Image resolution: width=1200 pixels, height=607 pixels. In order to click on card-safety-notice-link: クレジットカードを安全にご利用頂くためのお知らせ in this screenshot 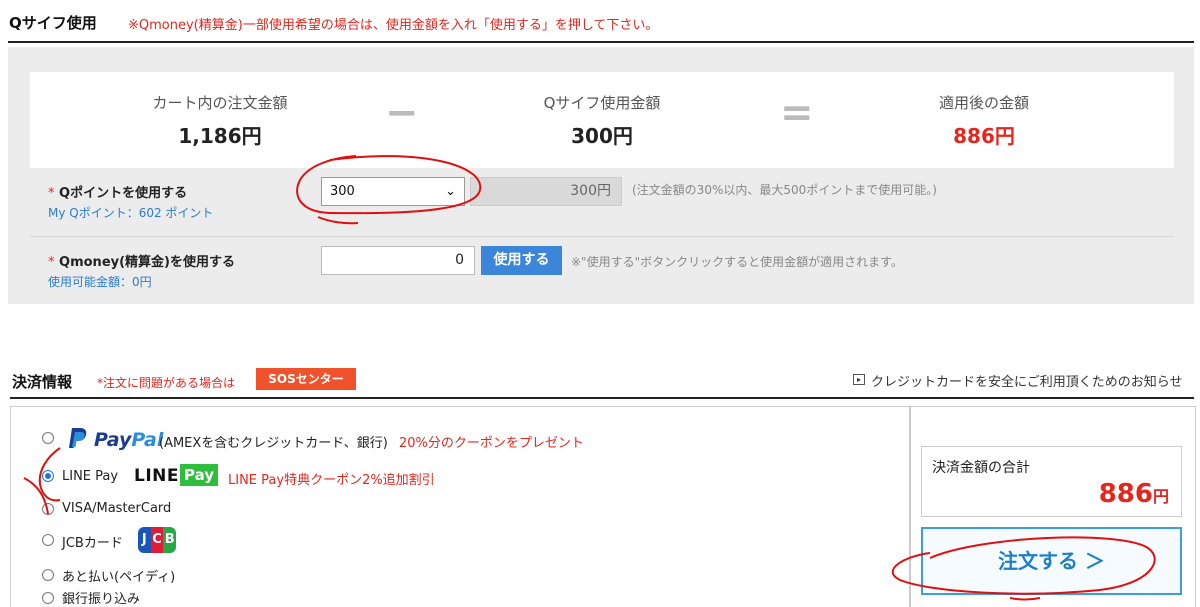, I will do `click(1026, 380)`.